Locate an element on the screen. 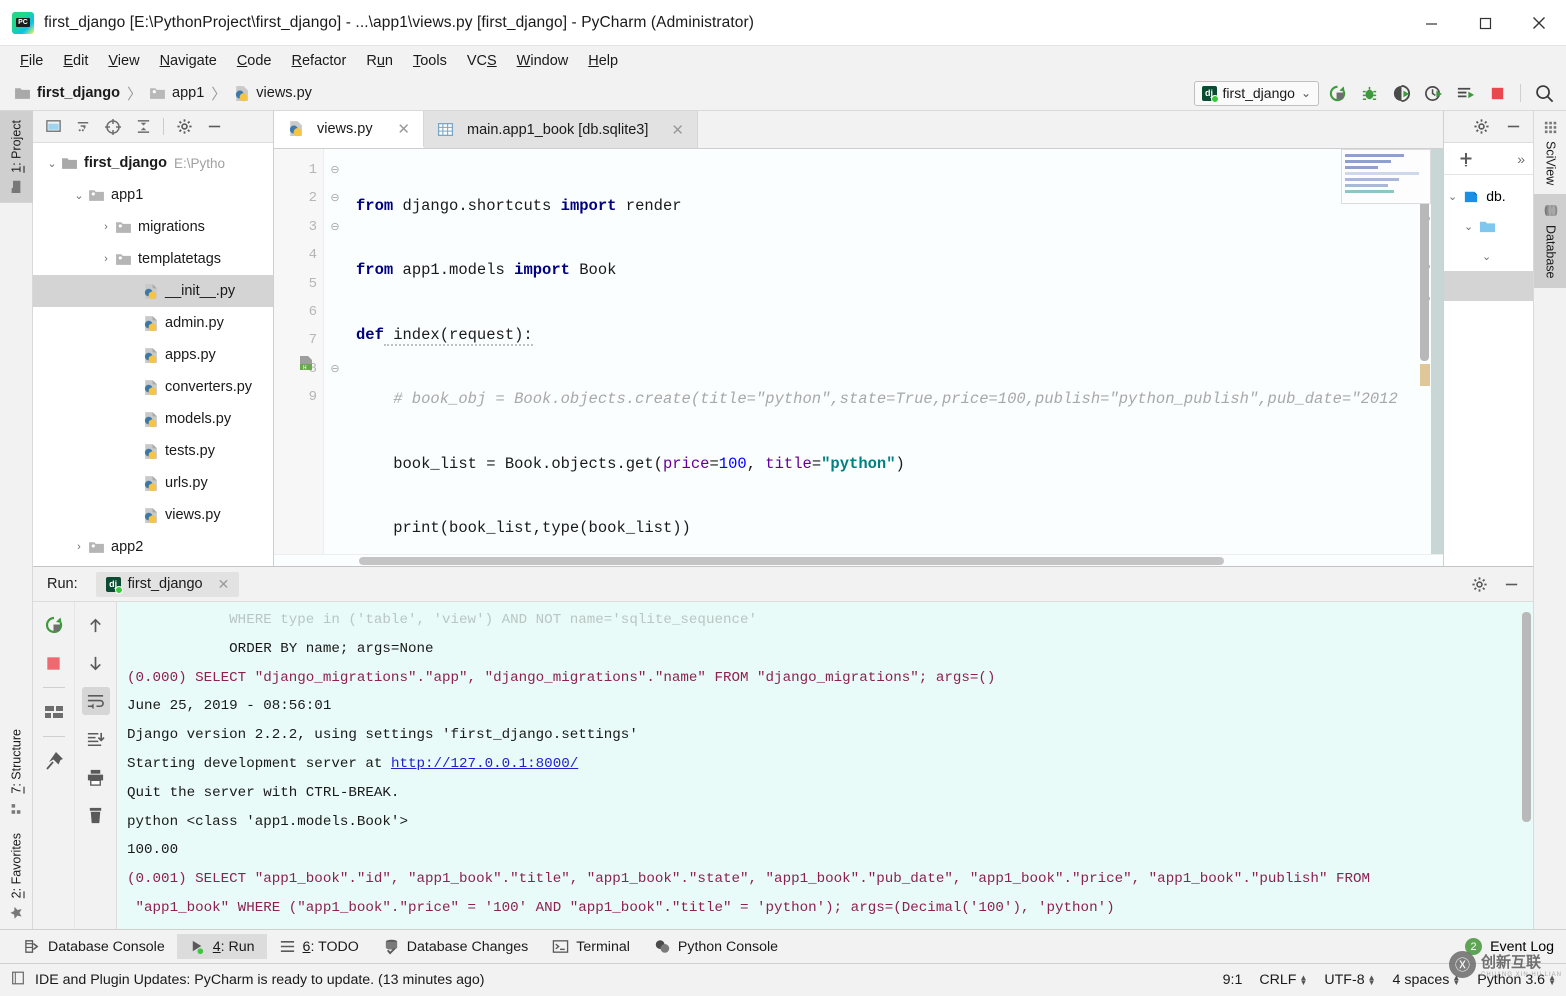 Image resolution: width=1566 pixels, height=996 pixels. db-tree-row-selected is located at coordinates (1488, 286).